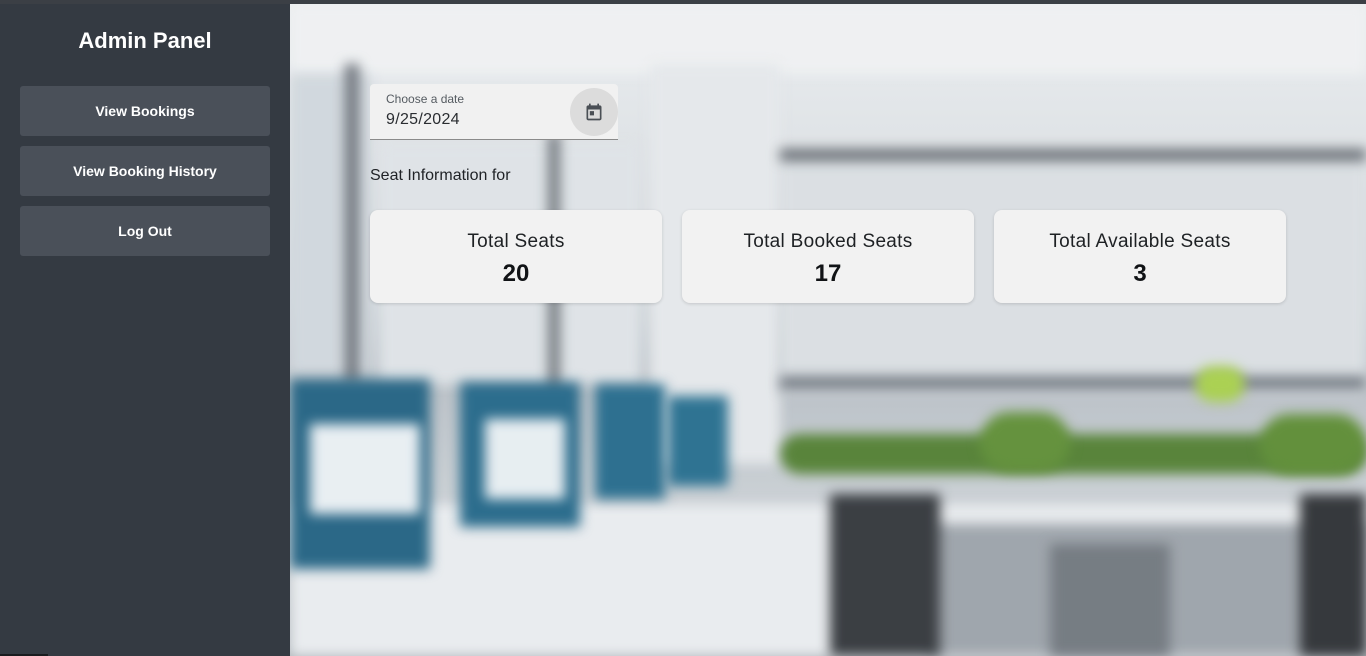 This screenshot has height=656, width=1366. I want to click on total-booked-seats-card: Total Booked Seats 17, so click(828, 256).